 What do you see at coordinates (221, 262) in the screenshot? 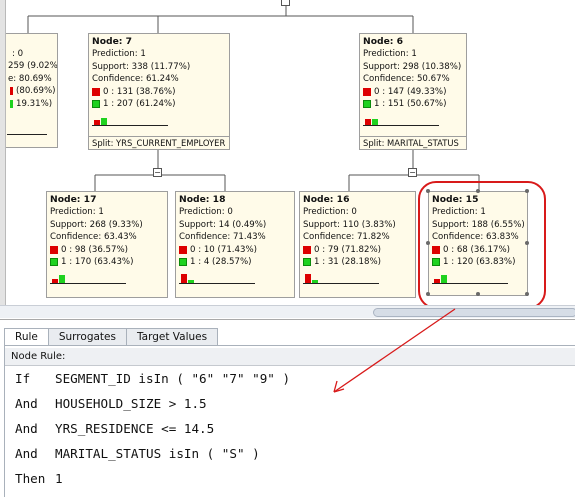
I see `class-1-count: 1 : 4 (28.57%)` at bounding box center [221, 262].